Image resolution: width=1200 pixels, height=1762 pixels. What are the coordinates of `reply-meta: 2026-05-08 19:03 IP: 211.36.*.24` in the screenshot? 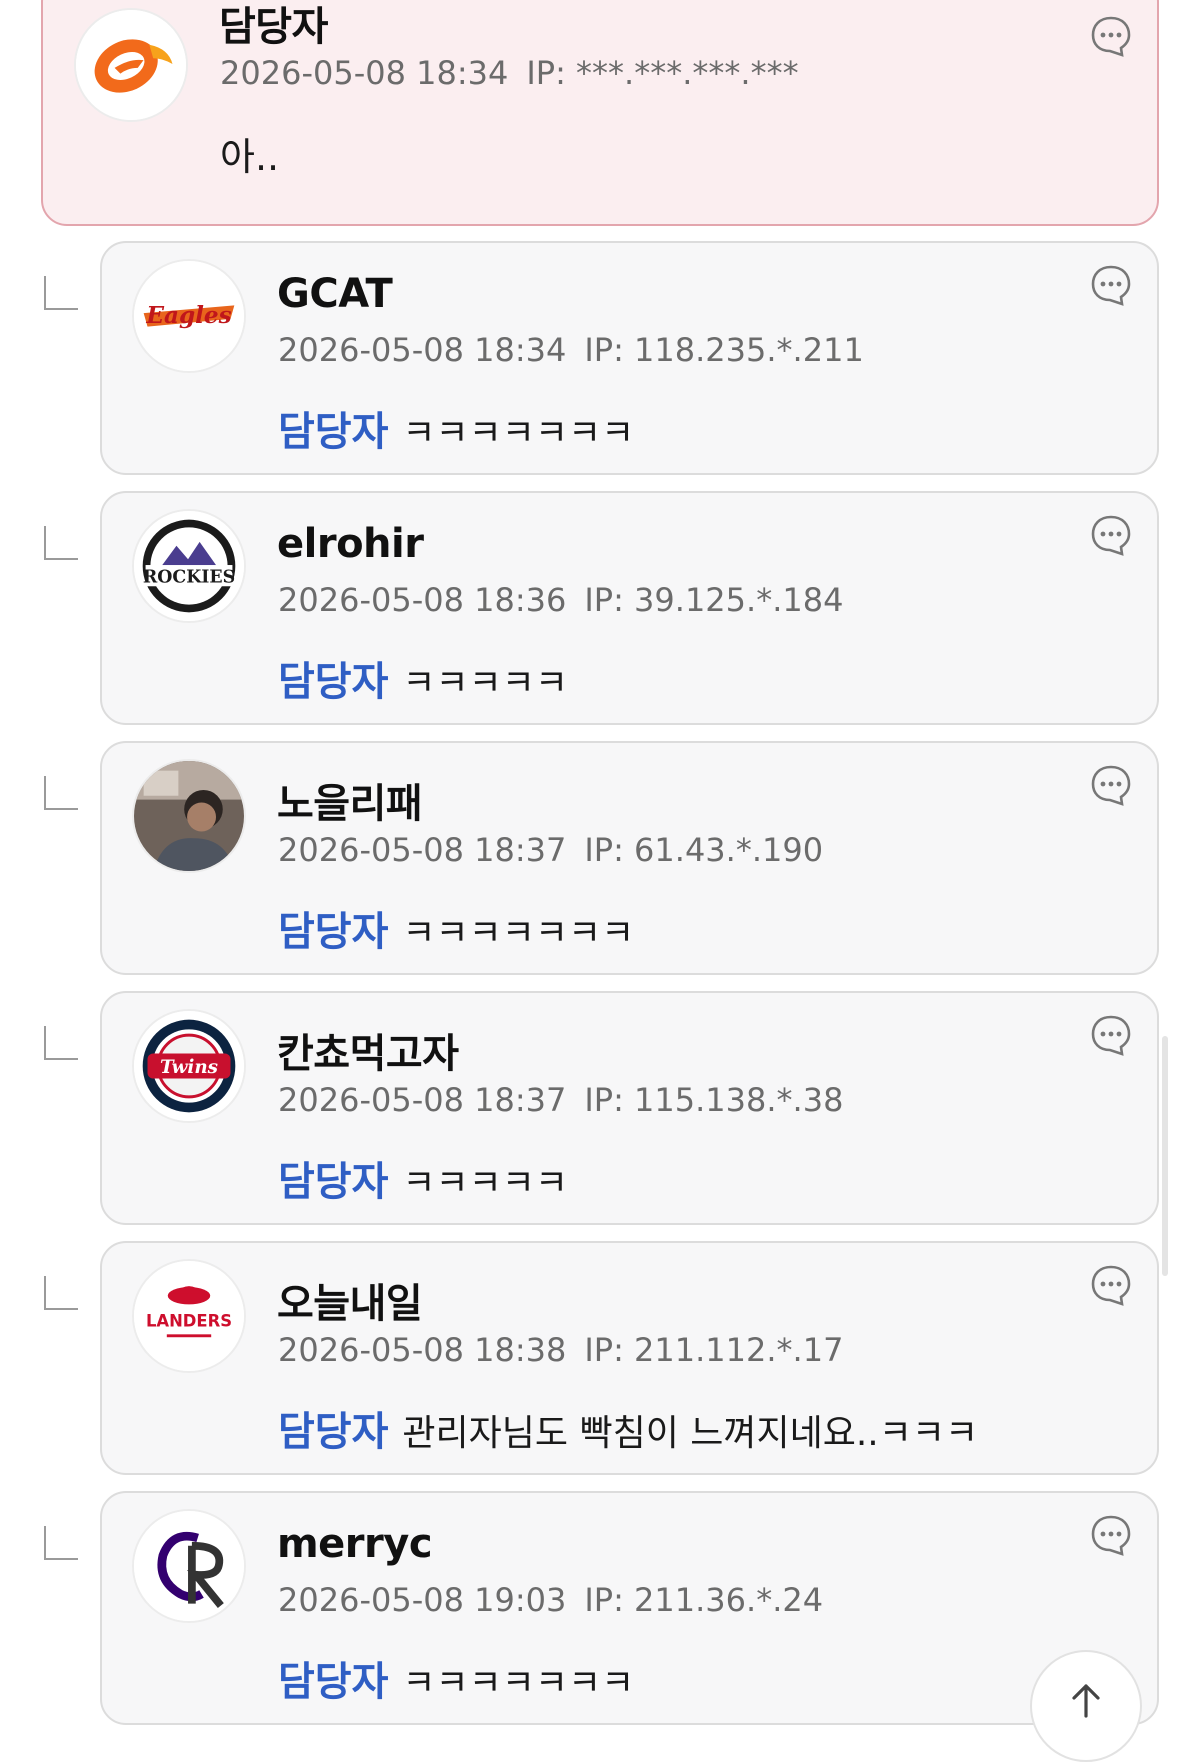 It's located at (550, 1600).